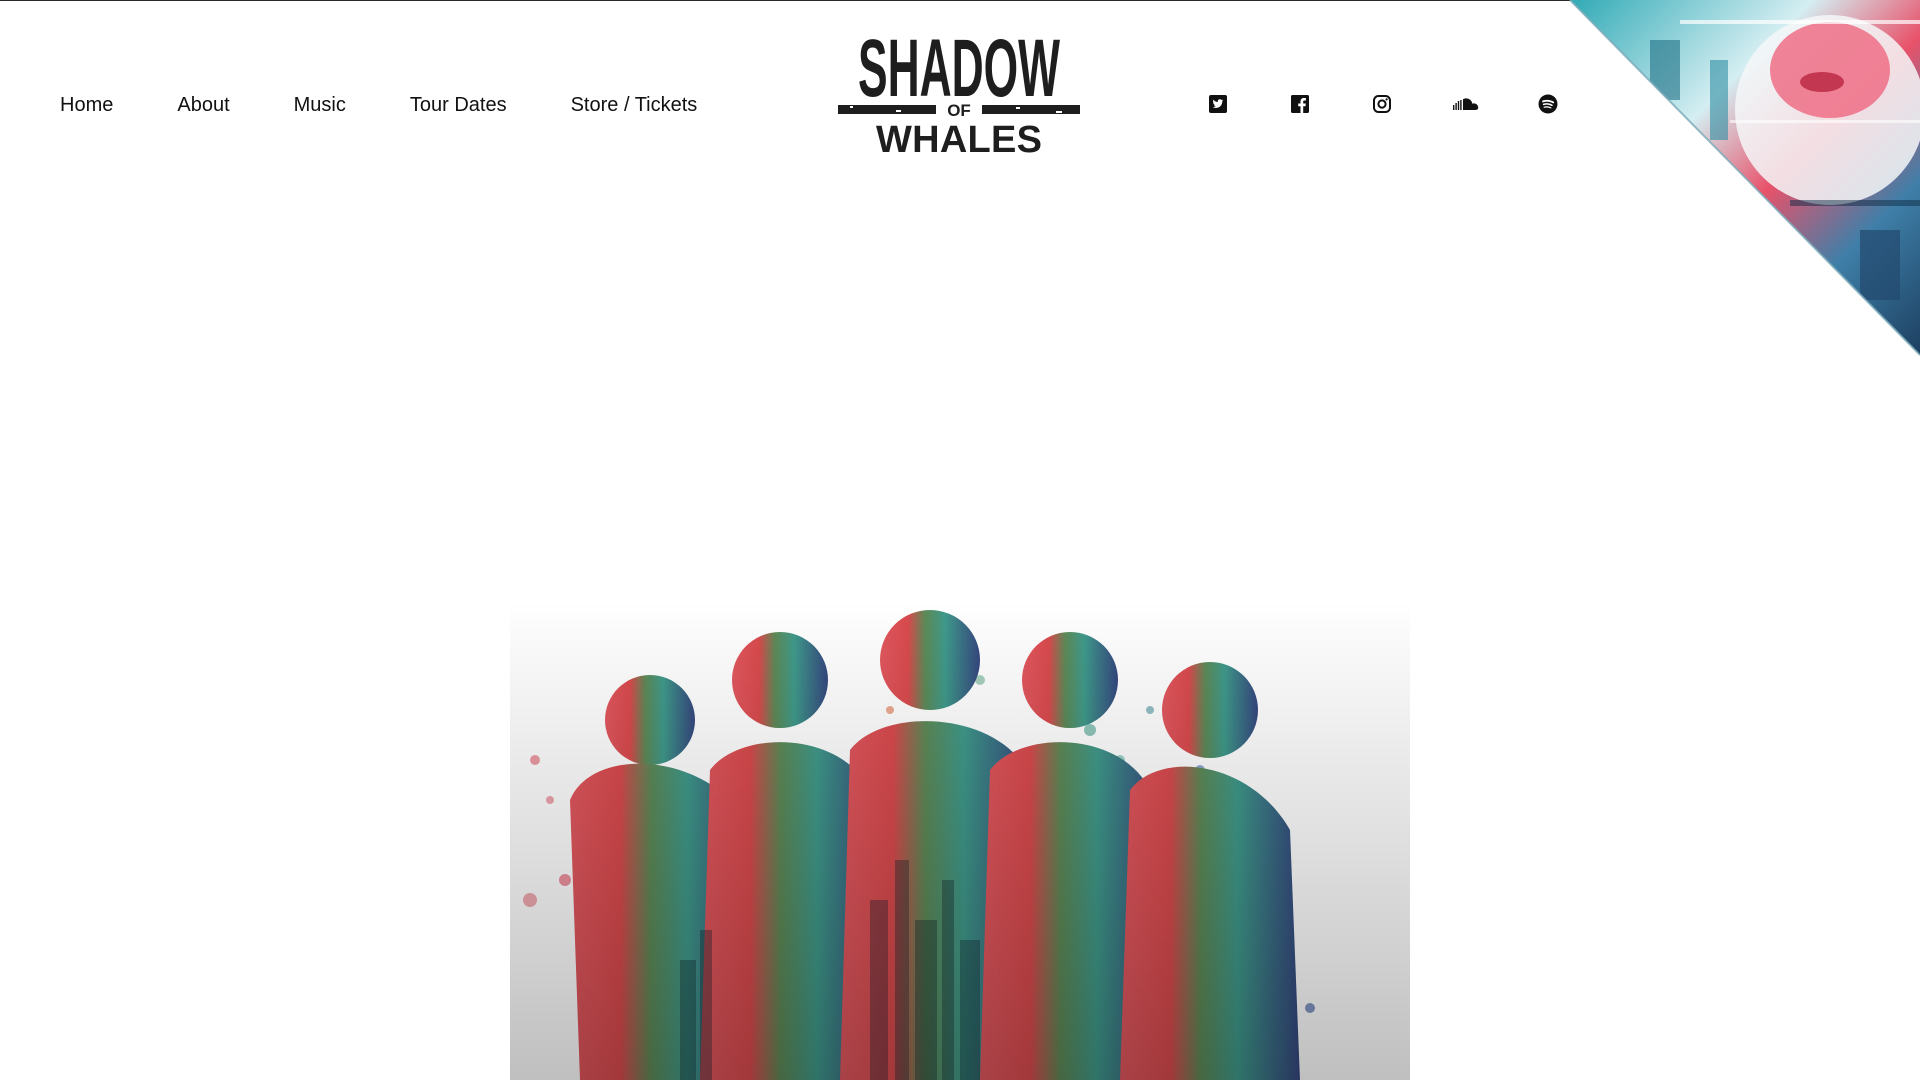 The height and width of the screenshot is (1080, 1920). I want to click on top-border, so click(800, 0).